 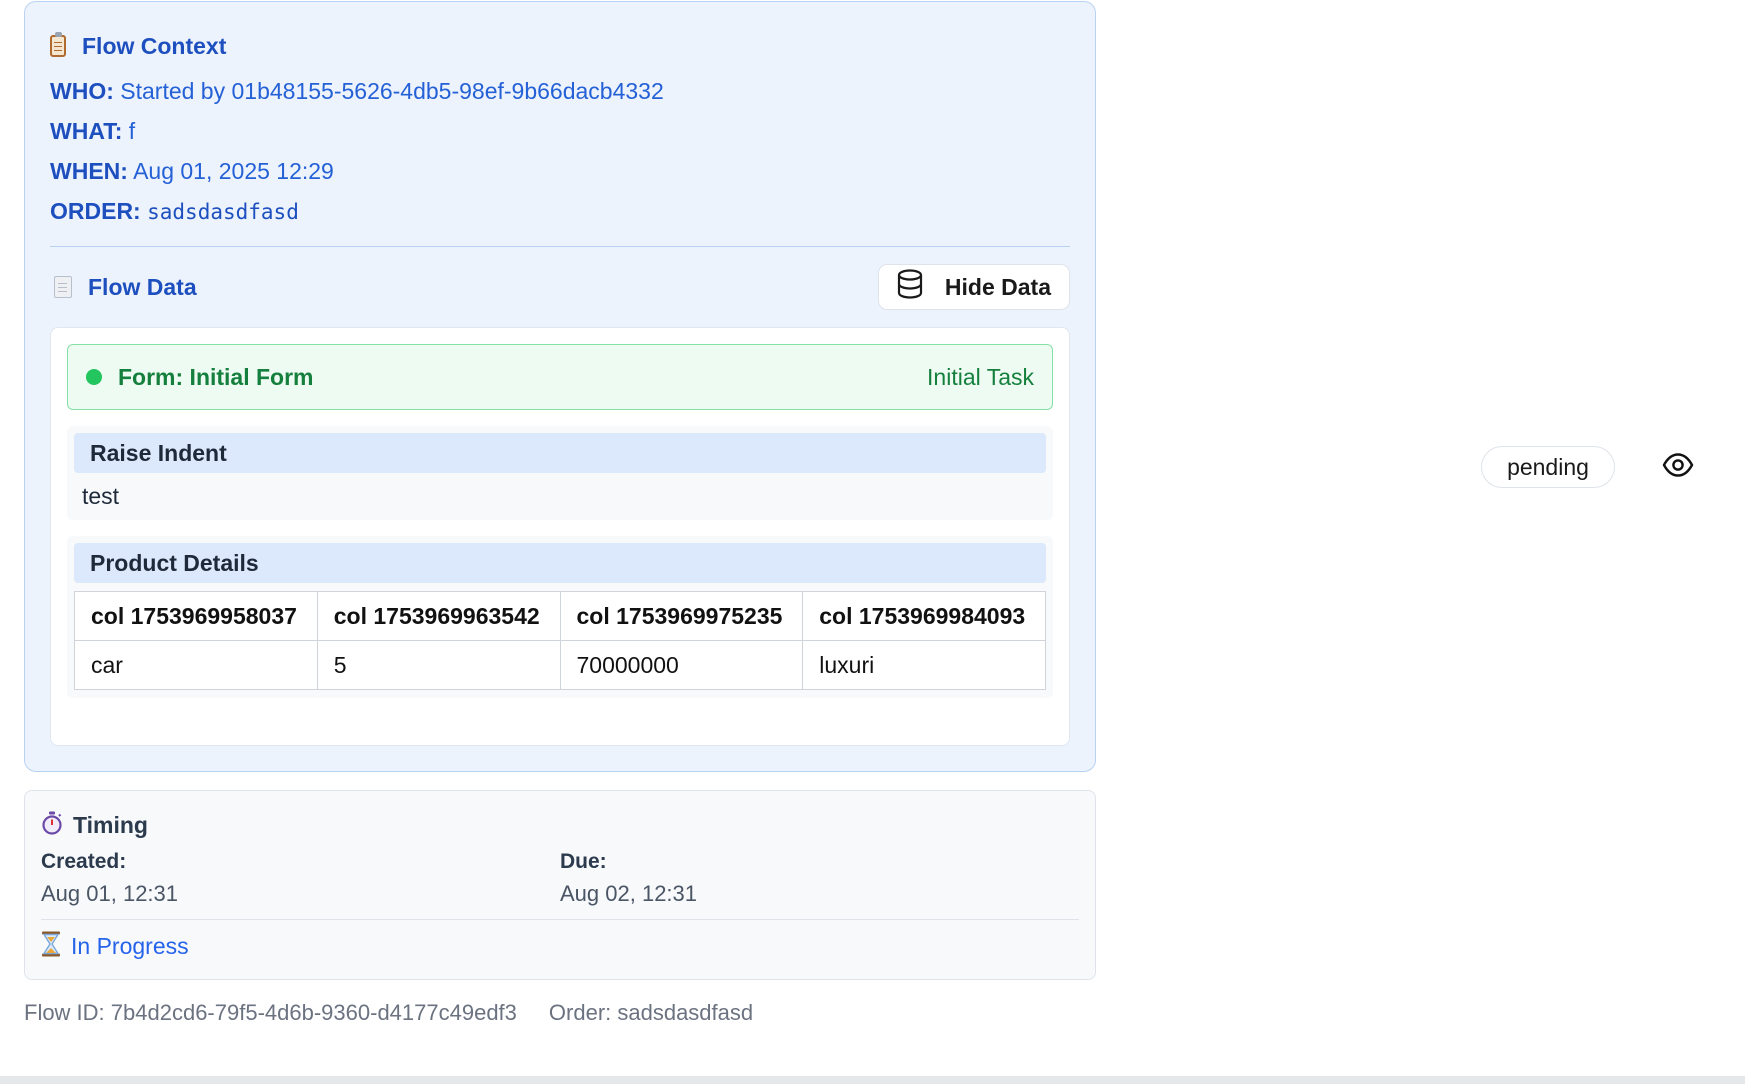 I want to click on flow-data-header: Flow Data Hide Data, so click(x=560, y=287).